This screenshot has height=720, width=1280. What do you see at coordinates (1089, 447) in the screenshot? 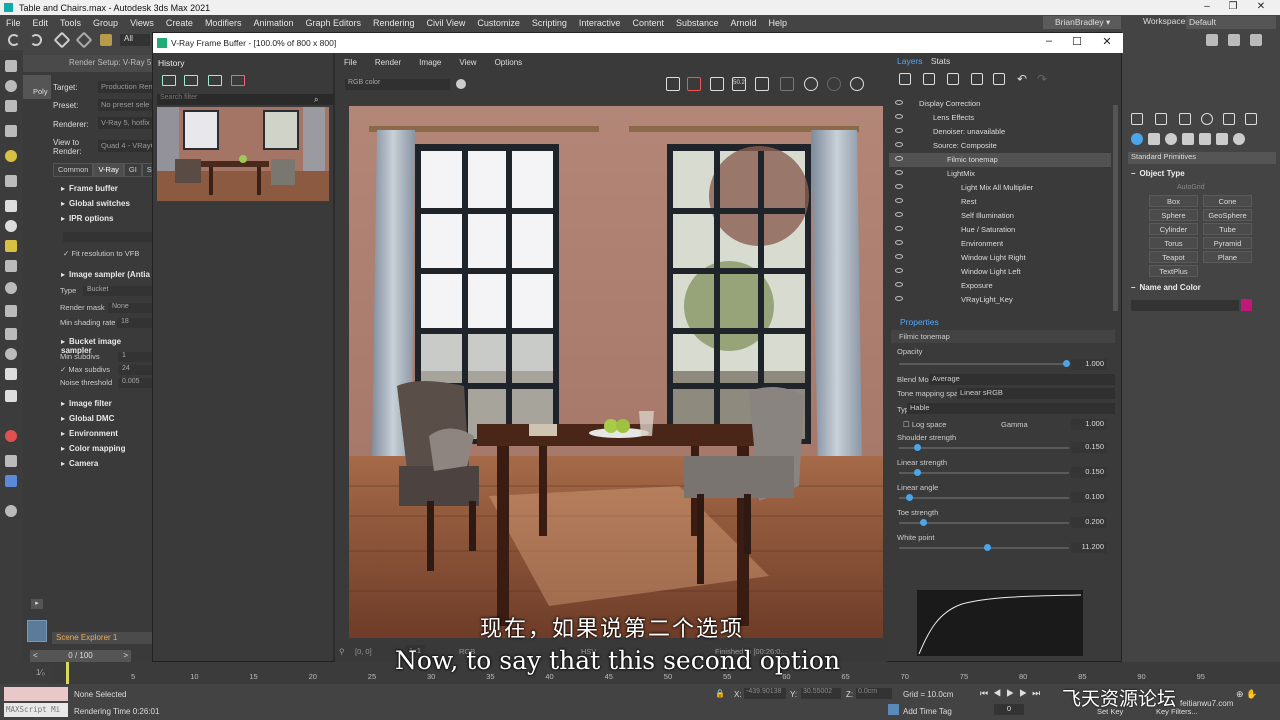
I see `shoulder-strength-field: 0.150` at bounding box center [1089, 447].